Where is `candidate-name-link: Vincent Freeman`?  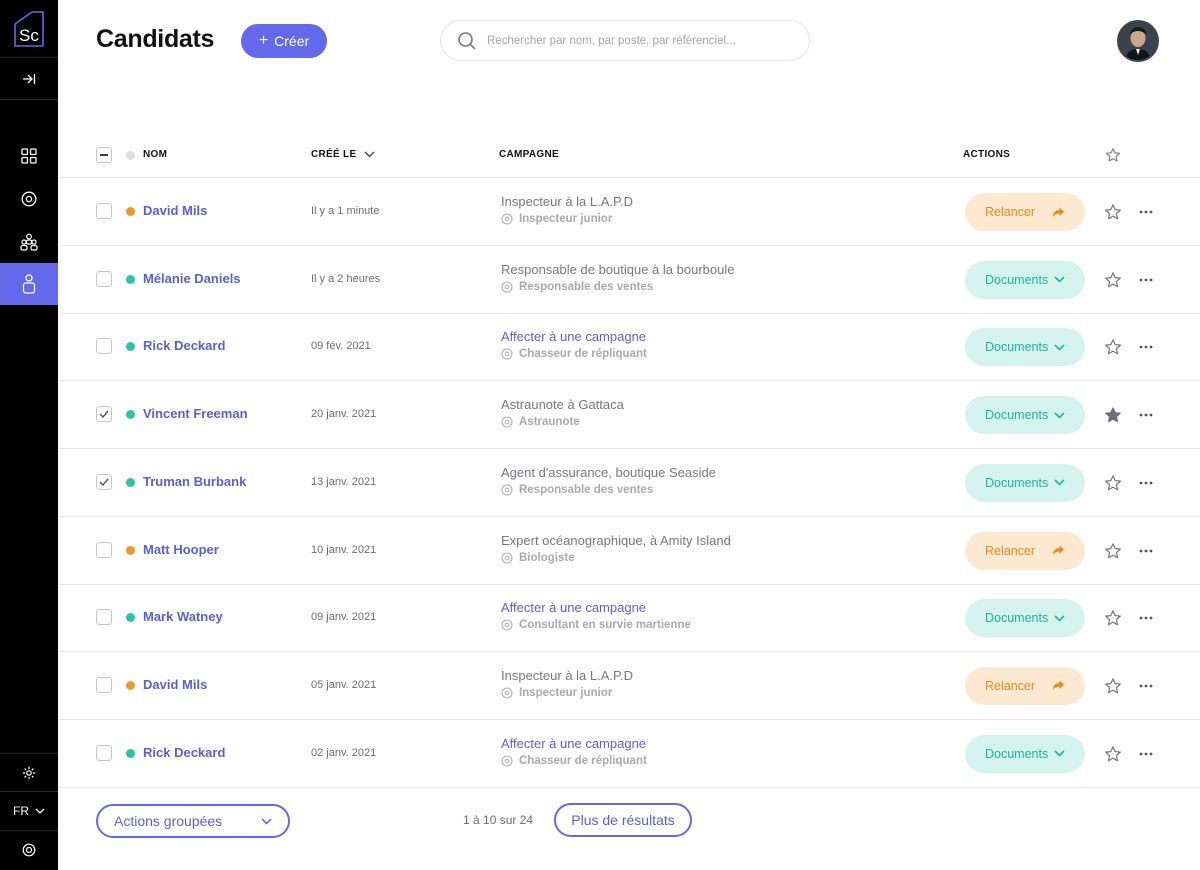
candidate-name-link: Vincent Freeman is located at coordinates (195, 413).